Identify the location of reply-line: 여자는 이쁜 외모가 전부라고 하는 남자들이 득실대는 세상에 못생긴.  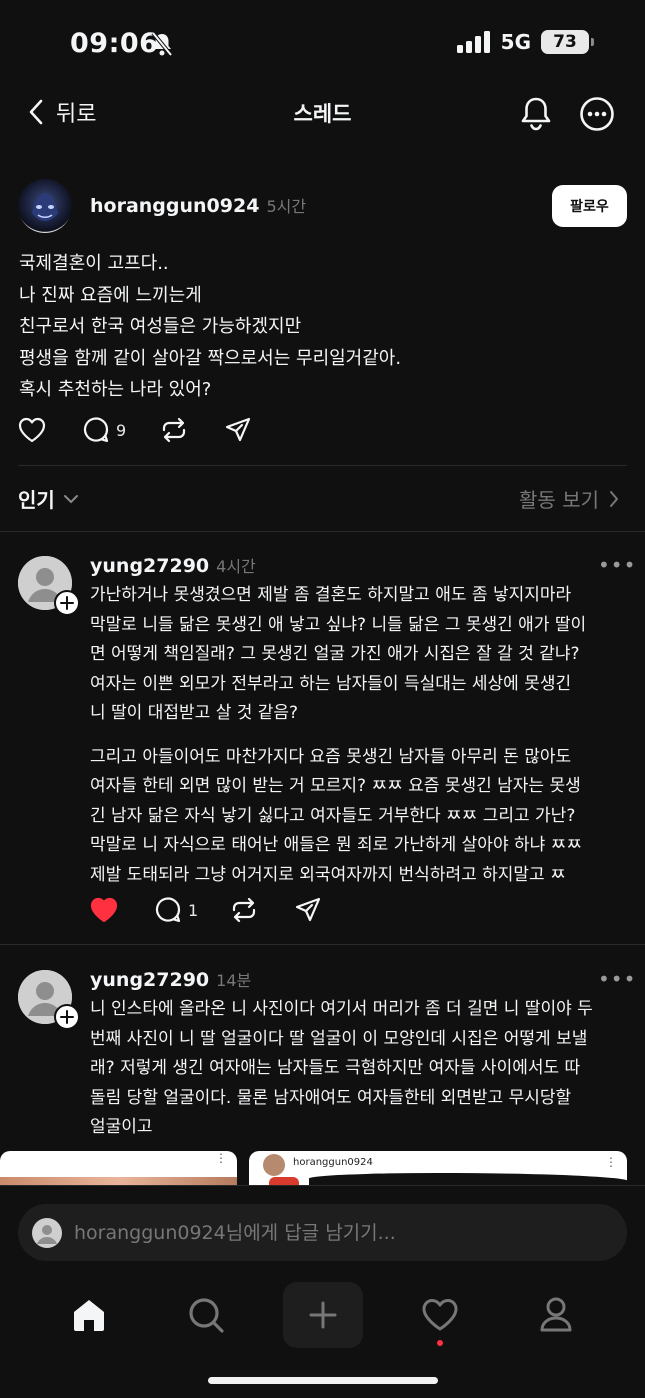
(331, 683).